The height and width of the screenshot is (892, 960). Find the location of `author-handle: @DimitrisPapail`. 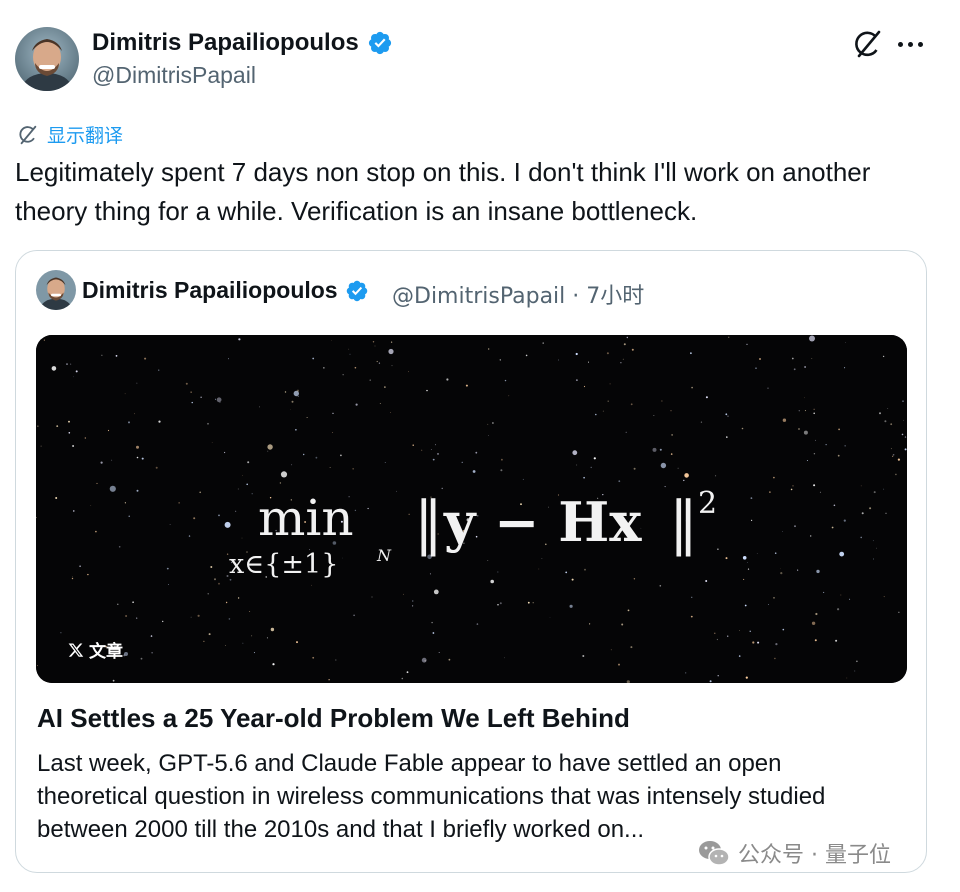

author-handle: @DimitrisPapail is located at coordinates (174, 75).